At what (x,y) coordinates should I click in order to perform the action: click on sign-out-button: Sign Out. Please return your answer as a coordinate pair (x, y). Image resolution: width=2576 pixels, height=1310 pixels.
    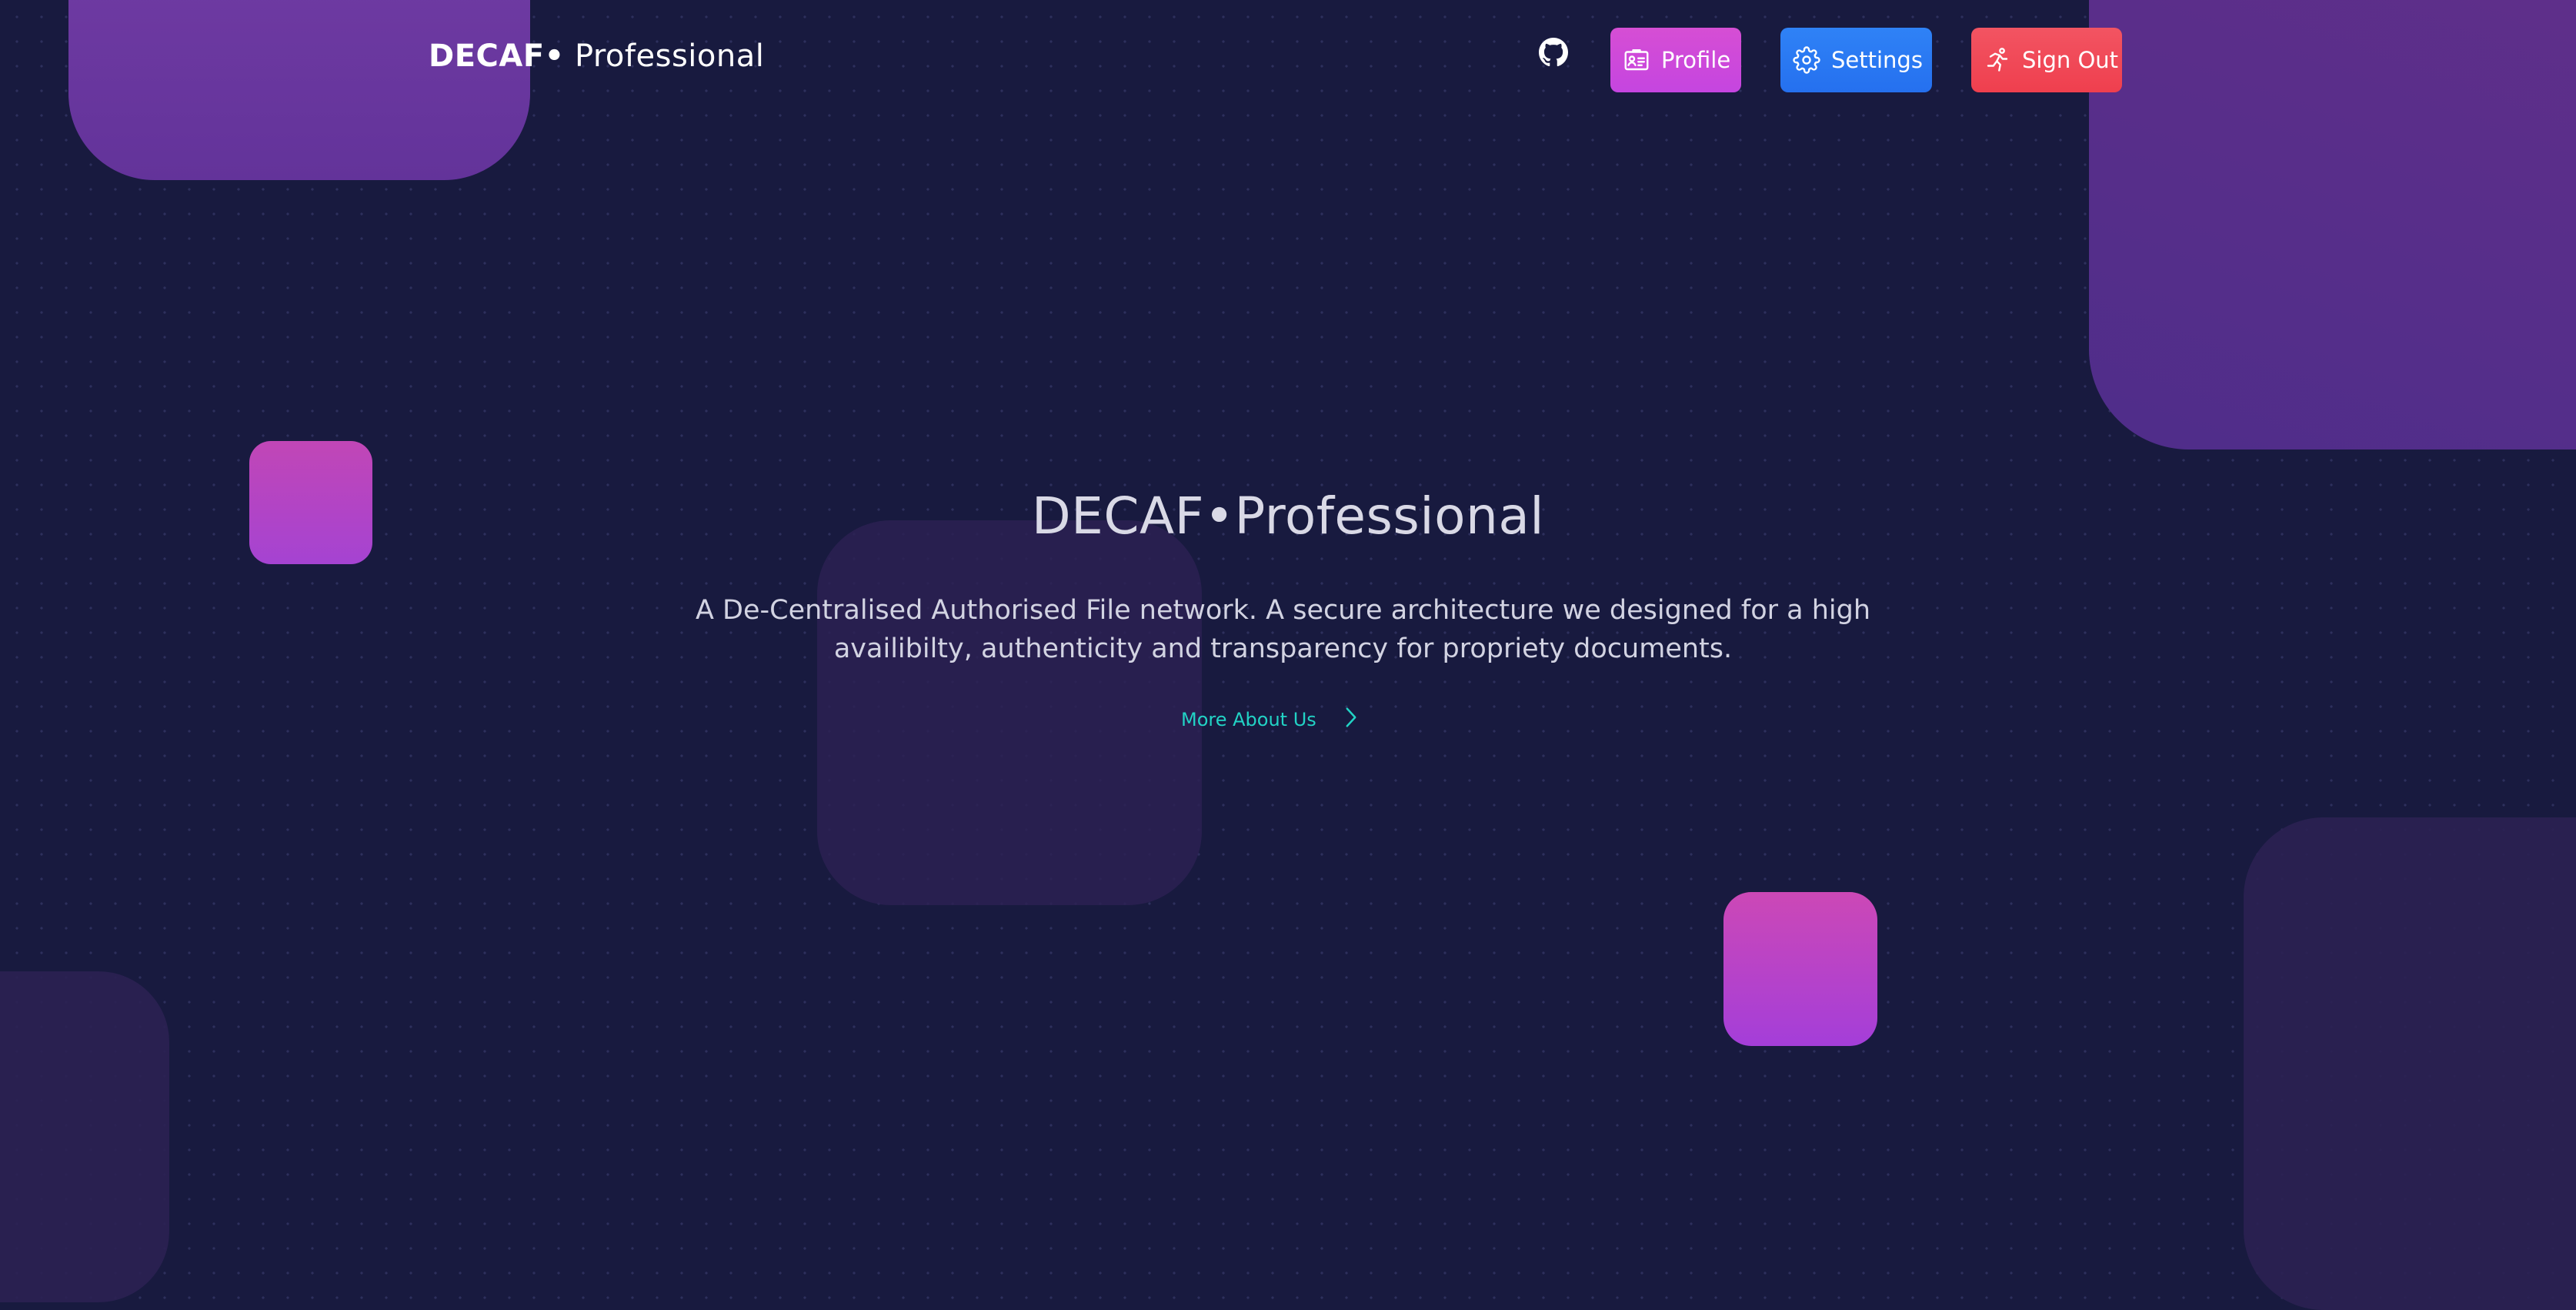
    Looking at the image, I should click on (2047, 60).